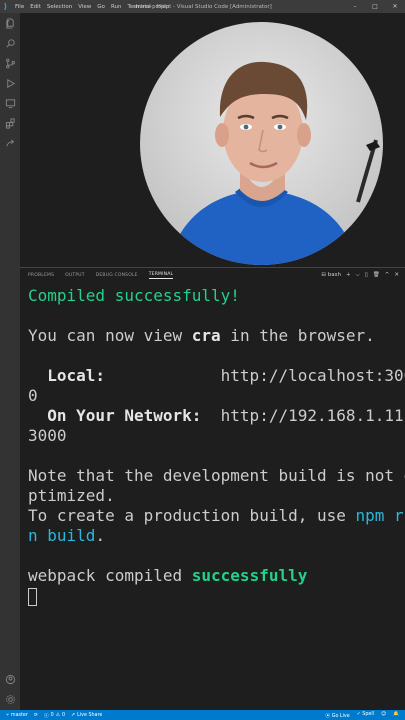  What do you see at coordinates (41, 275) in the screenshot?
I see `tab-problems: PROBLEMS` at bounding box center [41, 275].